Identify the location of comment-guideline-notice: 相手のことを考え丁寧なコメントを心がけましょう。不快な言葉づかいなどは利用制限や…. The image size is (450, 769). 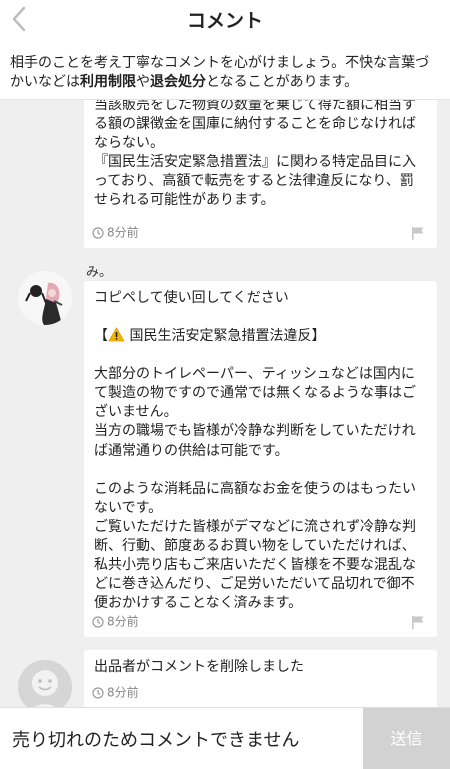
(225, 70).